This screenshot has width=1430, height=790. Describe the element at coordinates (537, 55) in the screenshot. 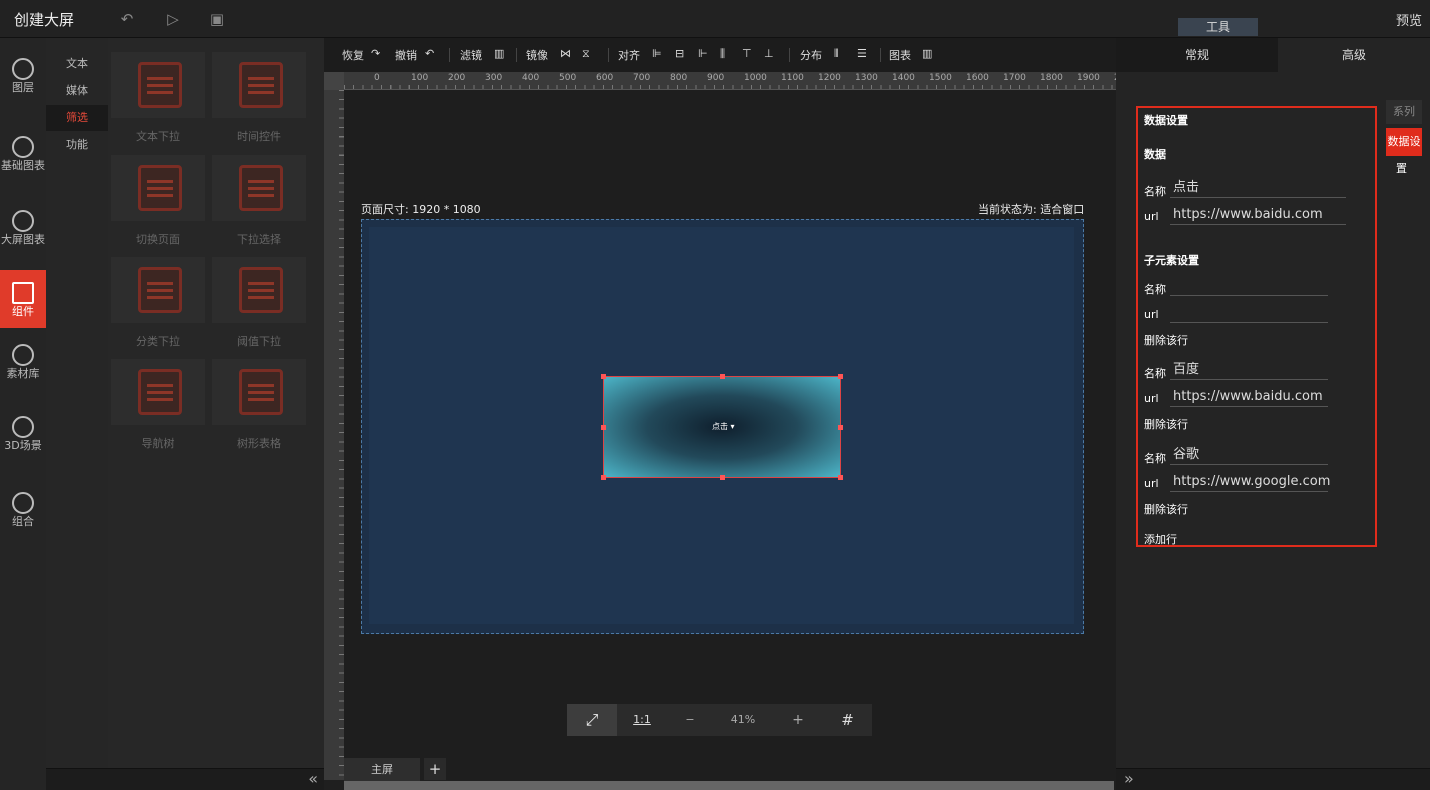

I see `mirror-button: 镜像` at that location.